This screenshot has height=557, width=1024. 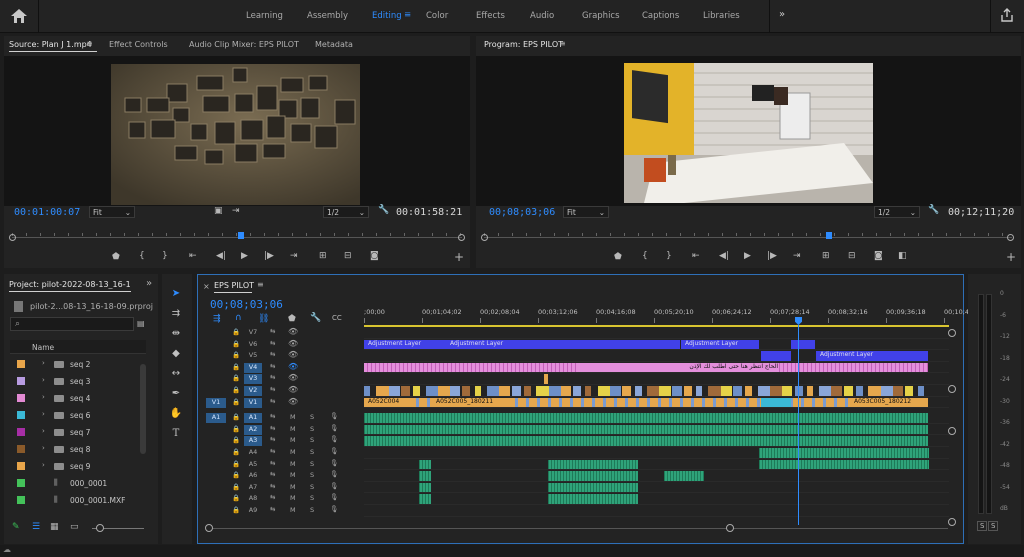 I want to click on tab-project: Project: pilot-2022-08-13_16-18-0, so click(x=70, y=284).